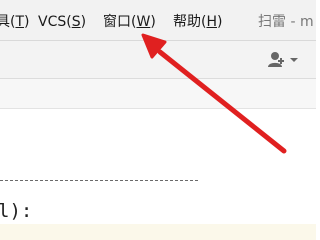  Describe the element at coordinates (129, 22) in the screenshot. I see `menu-window: 窗口(W)` at that location.